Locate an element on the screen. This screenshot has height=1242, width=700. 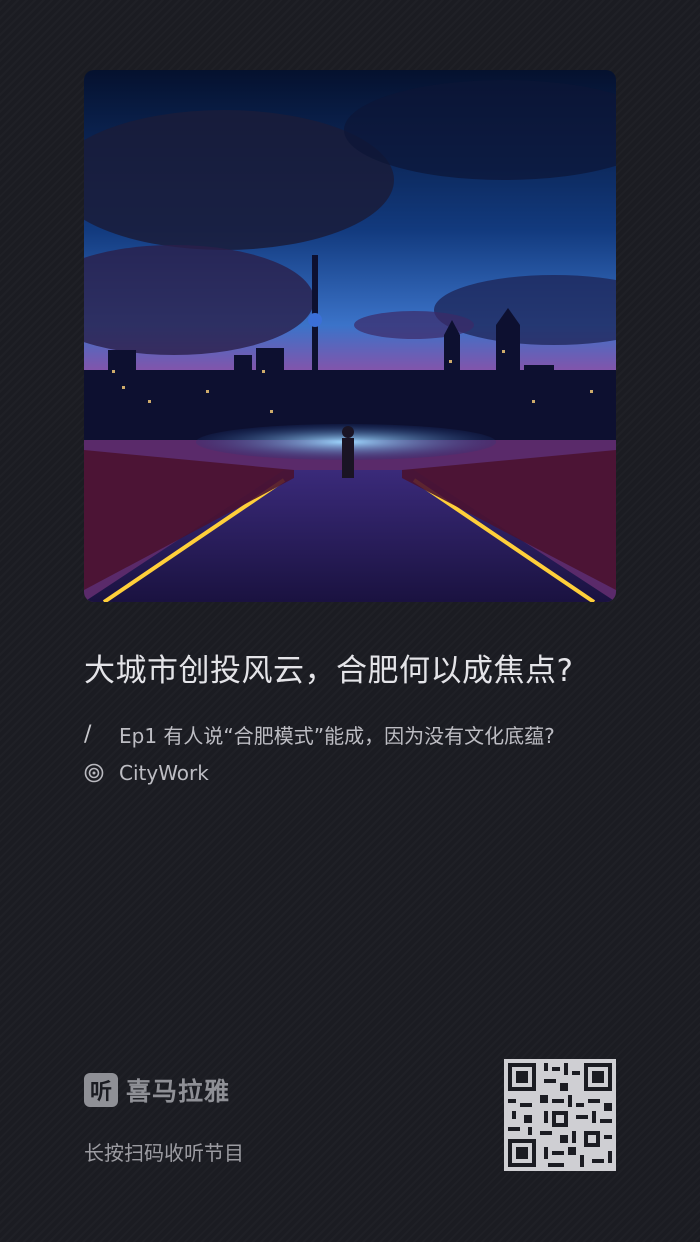
qr-code is located at coordinates (560, 1115).